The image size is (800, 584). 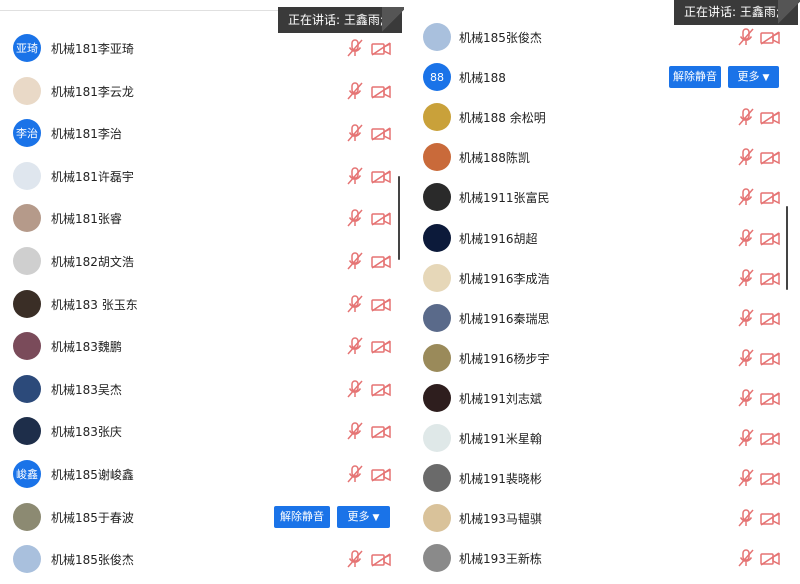 I want to click on participant-row: 机械1916胡超, so click(x=605, y=238).